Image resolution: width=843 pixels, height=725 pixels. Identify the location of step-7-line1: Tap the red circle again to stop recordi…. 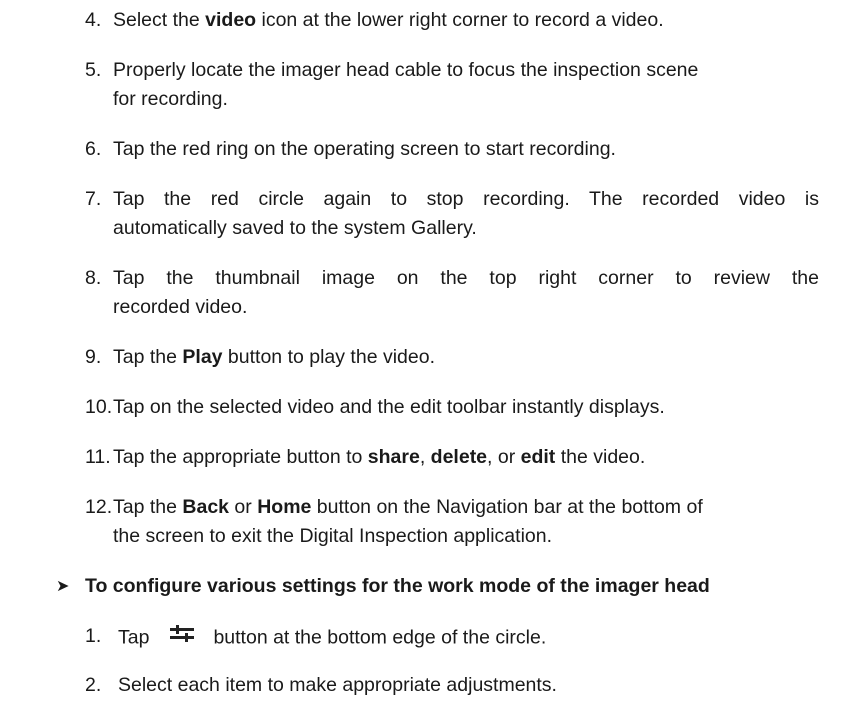
(466, 199).